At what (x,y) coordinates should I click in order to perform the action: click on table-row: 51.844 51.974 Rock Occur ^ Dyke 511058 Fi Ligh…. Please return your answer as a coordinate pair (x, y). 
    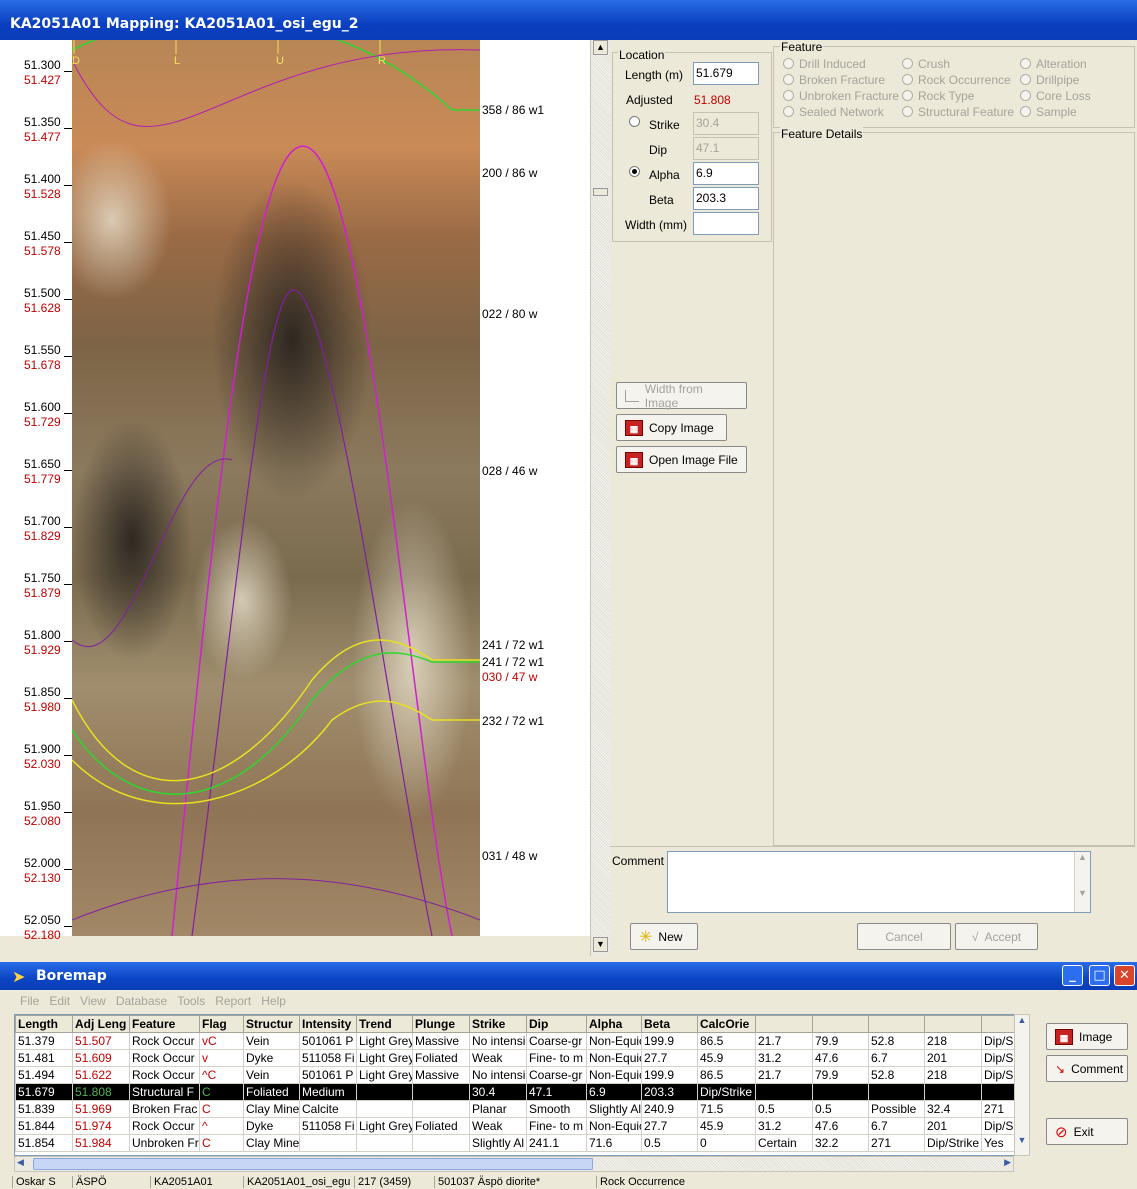
    Looking at the image, I should click on (518, 1126).